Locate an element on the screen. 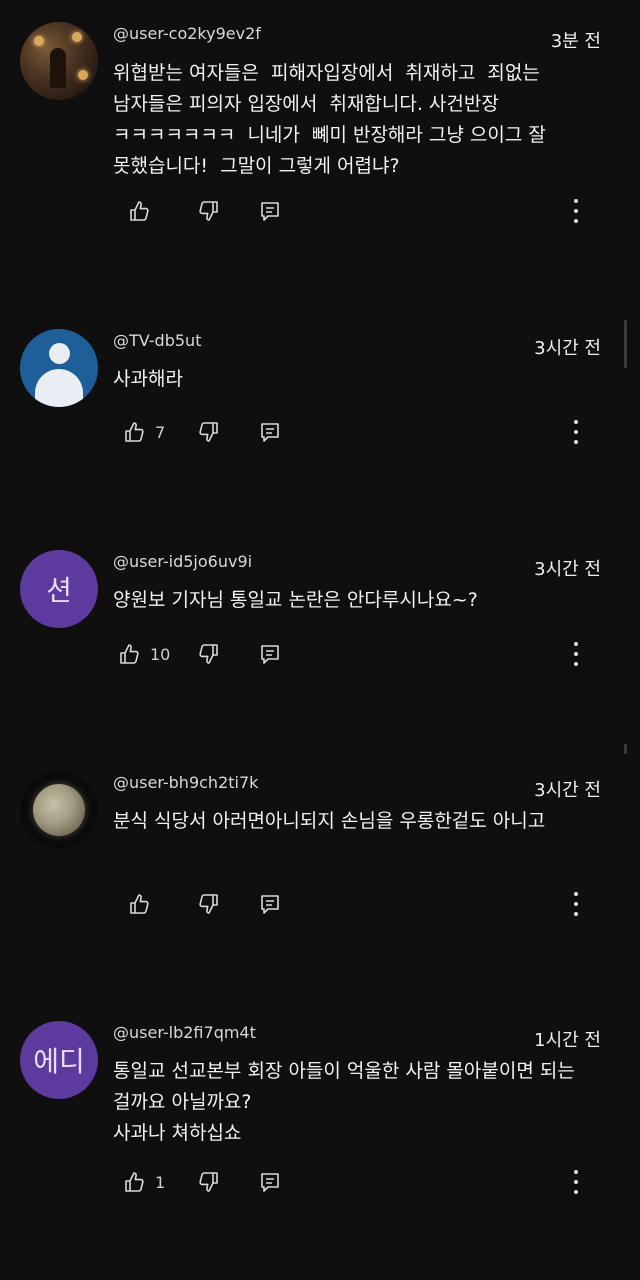  like-button: 7 is located at coordinates (144, 432).